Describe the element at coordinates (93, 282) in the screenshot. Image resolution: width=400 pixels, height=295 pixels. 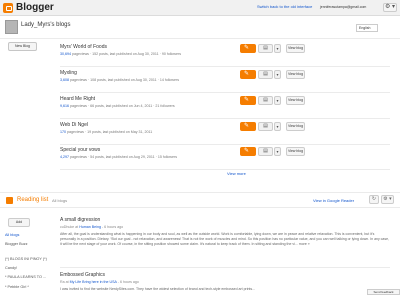
I see `feed-source-link: My Life Bring here in the USA` at that location.